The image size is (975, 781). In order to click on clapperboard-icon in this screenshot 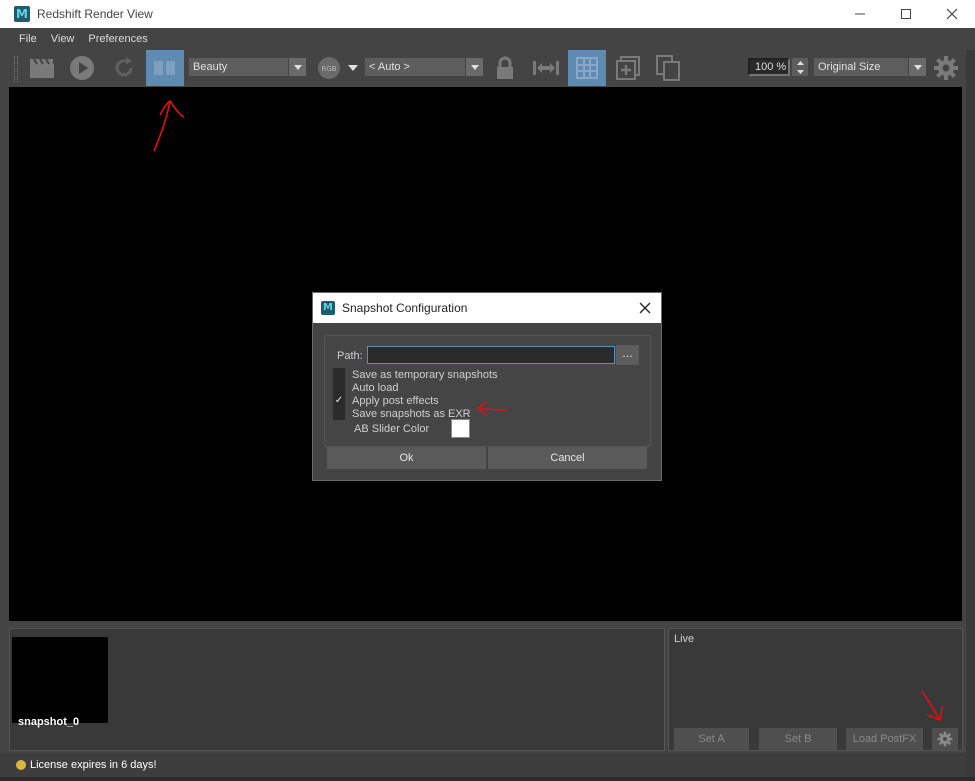, I will do `click(42, 68)`.